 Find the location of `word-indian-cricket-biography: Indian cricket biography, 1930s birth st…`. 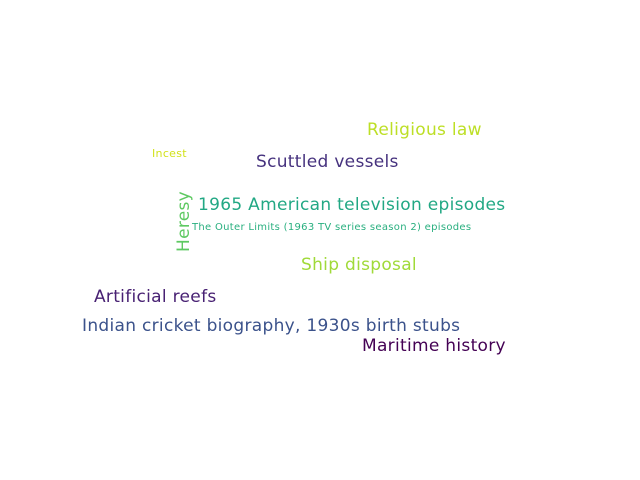

word-indian-cricket-biography: Indian cricket biography, 1930s birth st… is located at coordinates (271, 326).